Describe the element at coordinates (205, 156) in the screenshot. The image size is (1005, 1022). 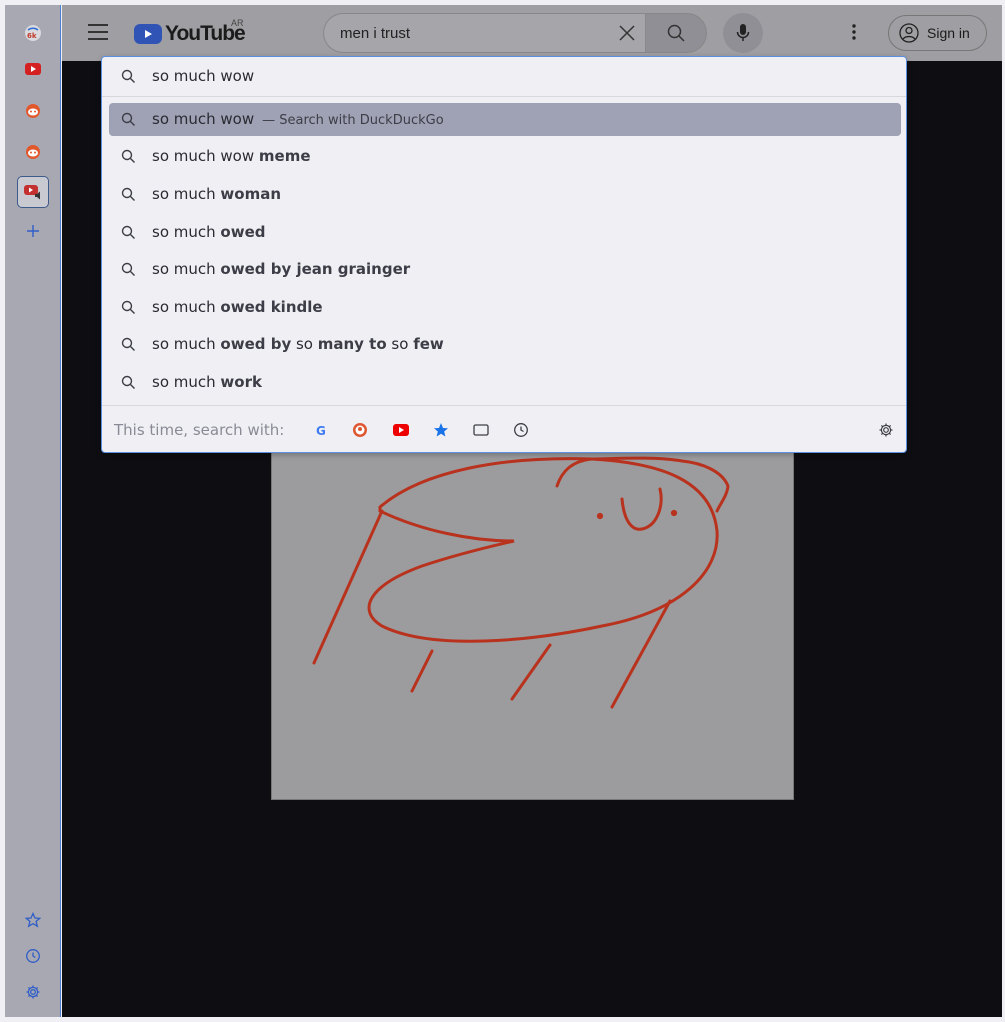
I see `suggestion-prefix: so much wow` at that location.